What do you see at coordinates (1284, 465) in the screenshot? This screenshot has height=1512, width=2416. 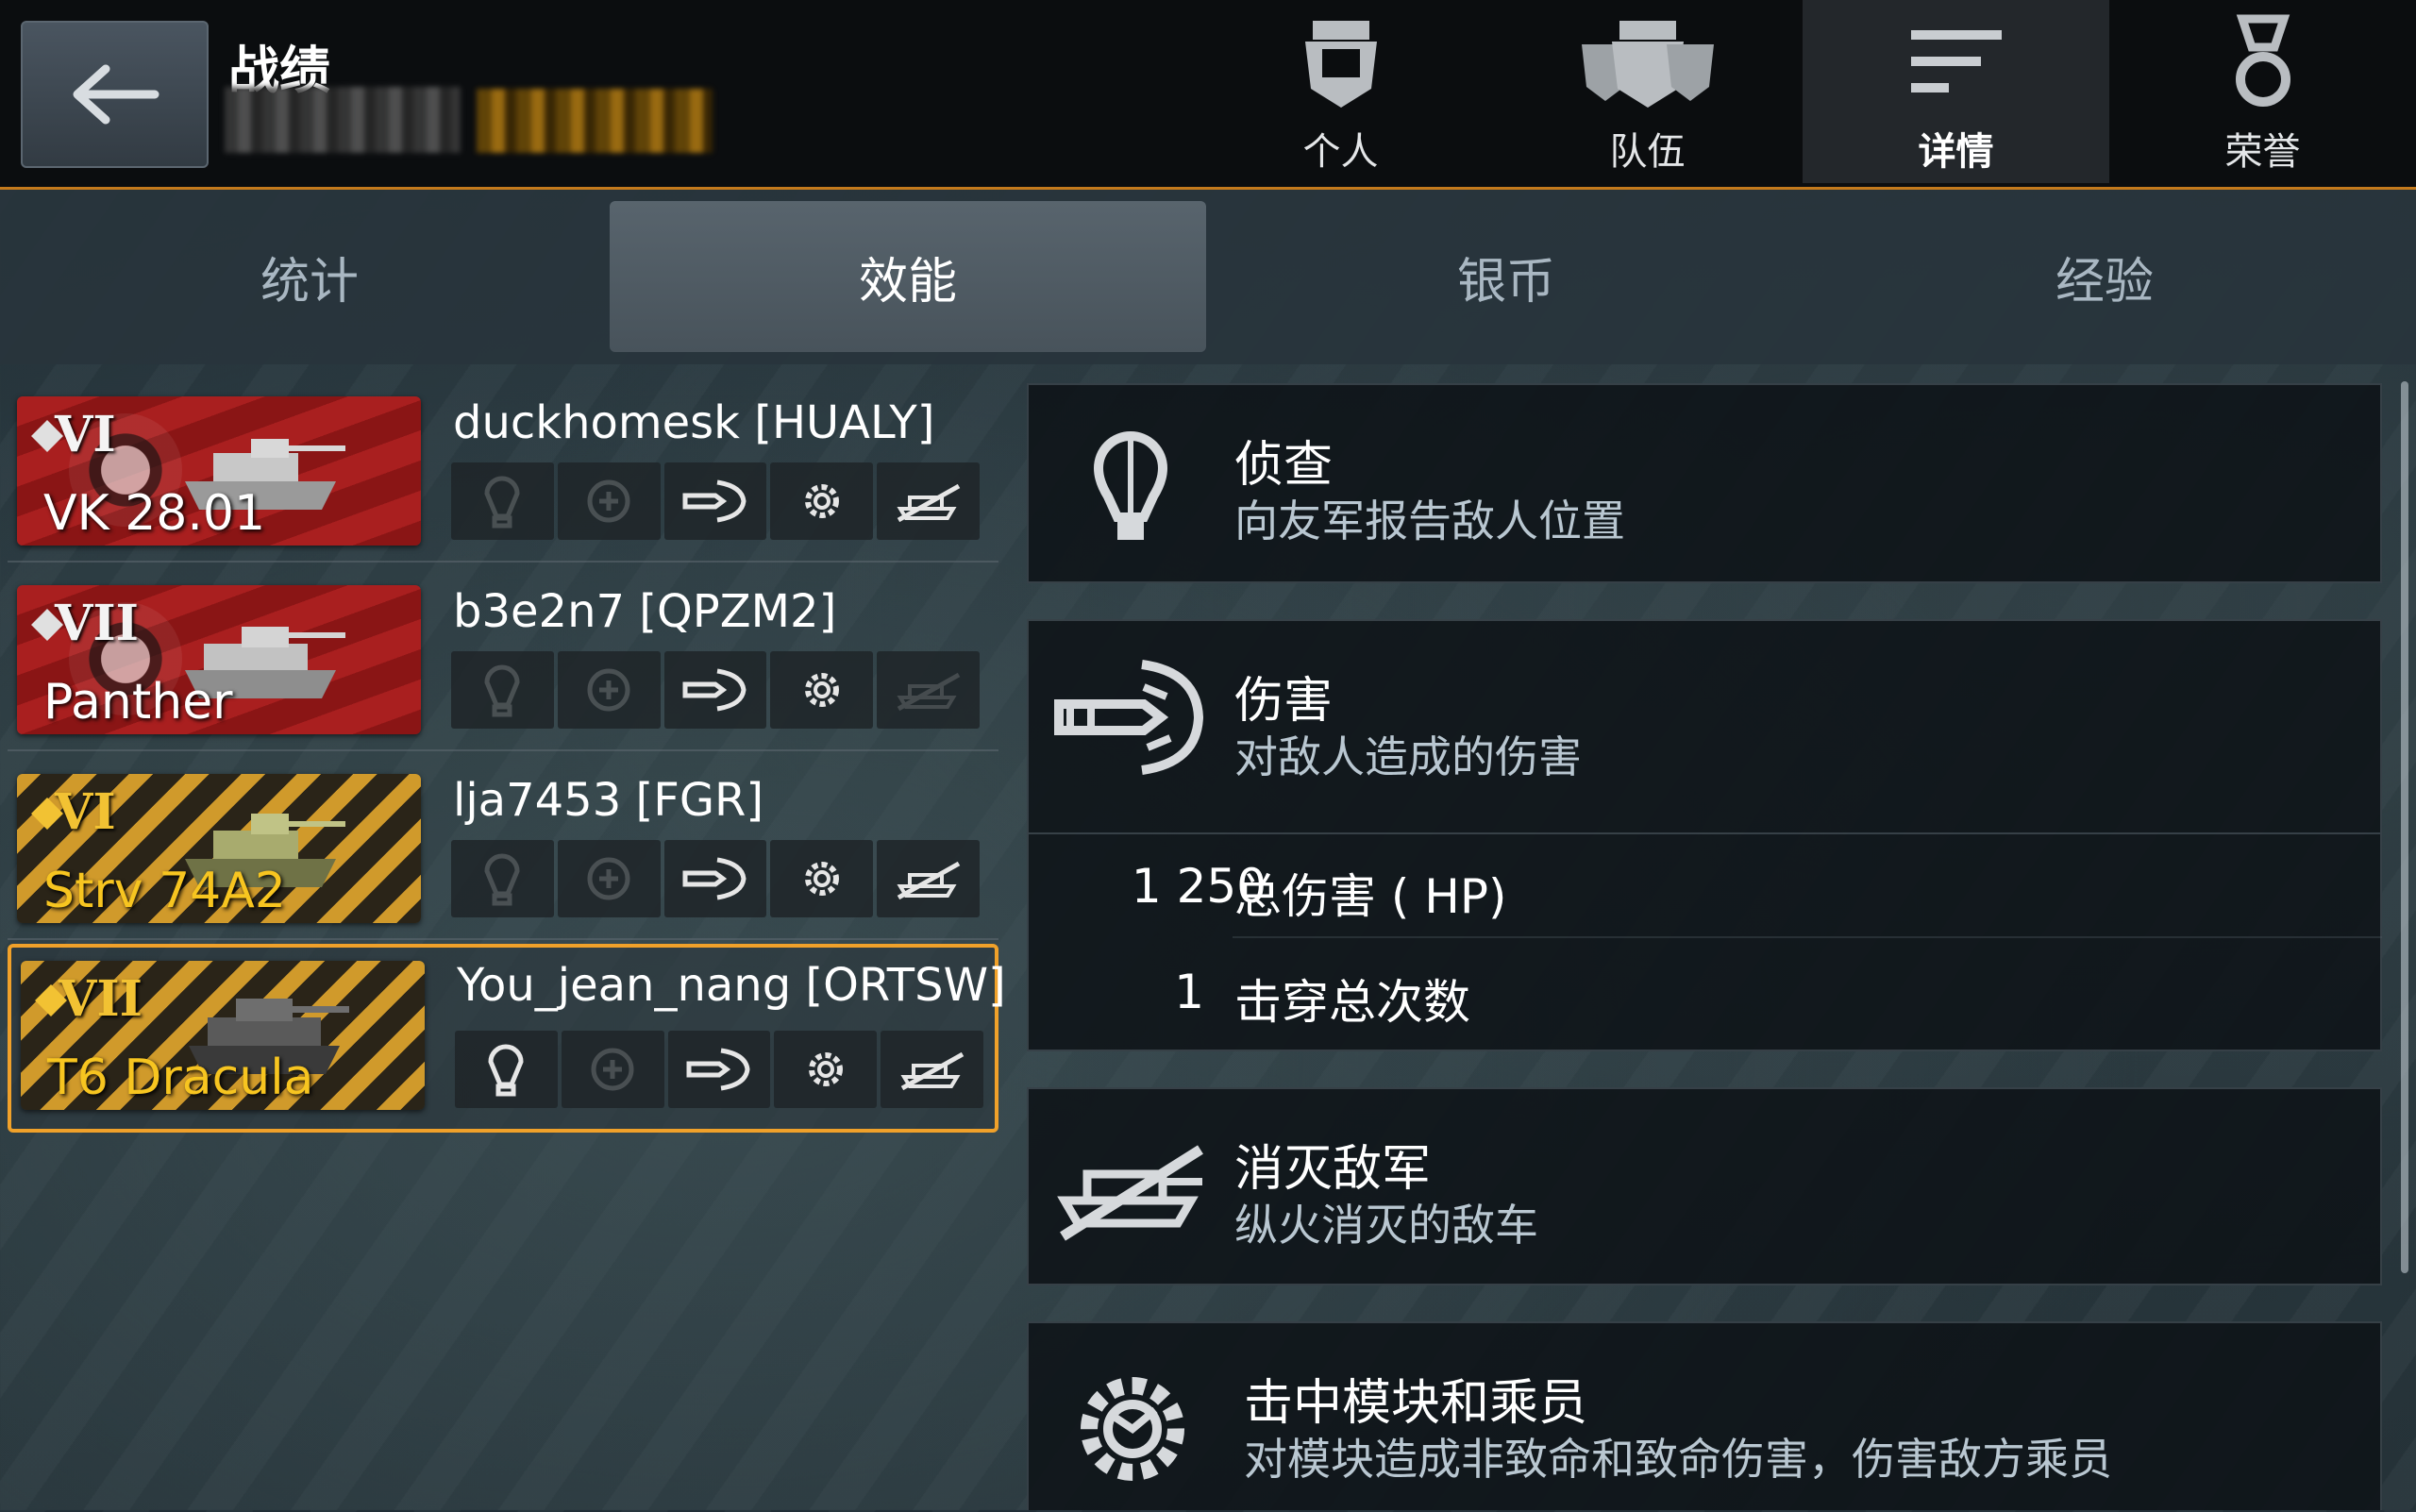 I see `panel-title: 侦查` at bounding box center [1284, 465].